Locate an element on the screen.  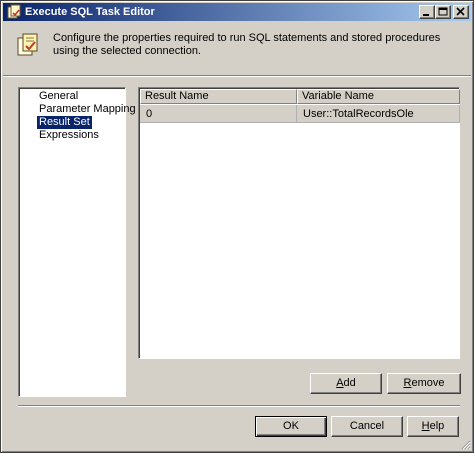
add-button: Add is located at coordinates (346, 383).